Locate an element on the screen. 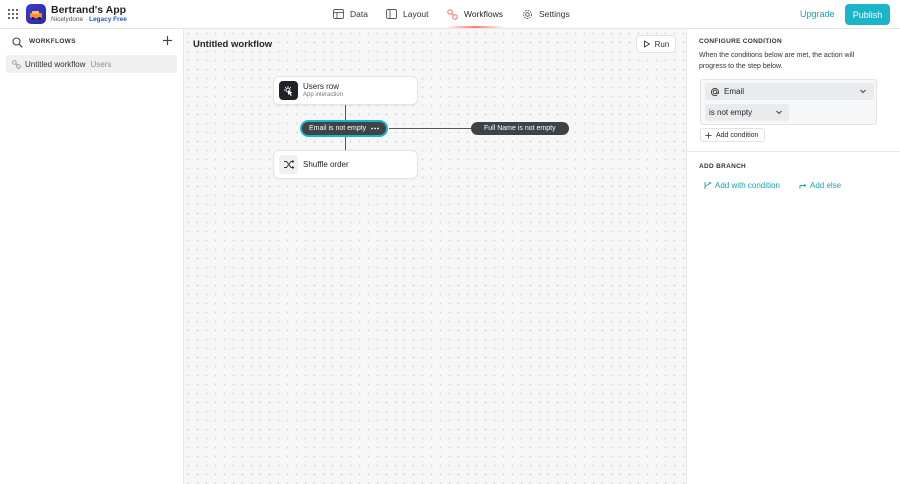 This screenshot has width=900, height=484. nav-settings-label: Settings is located at coordinates (554, 14).